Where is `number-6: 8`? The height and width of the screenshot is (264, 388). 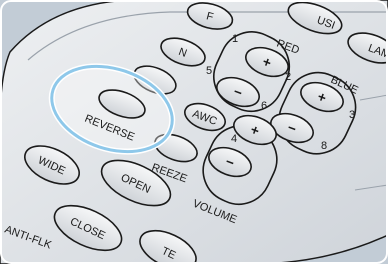
number-6: 8 is located at coordinates (324, 146).